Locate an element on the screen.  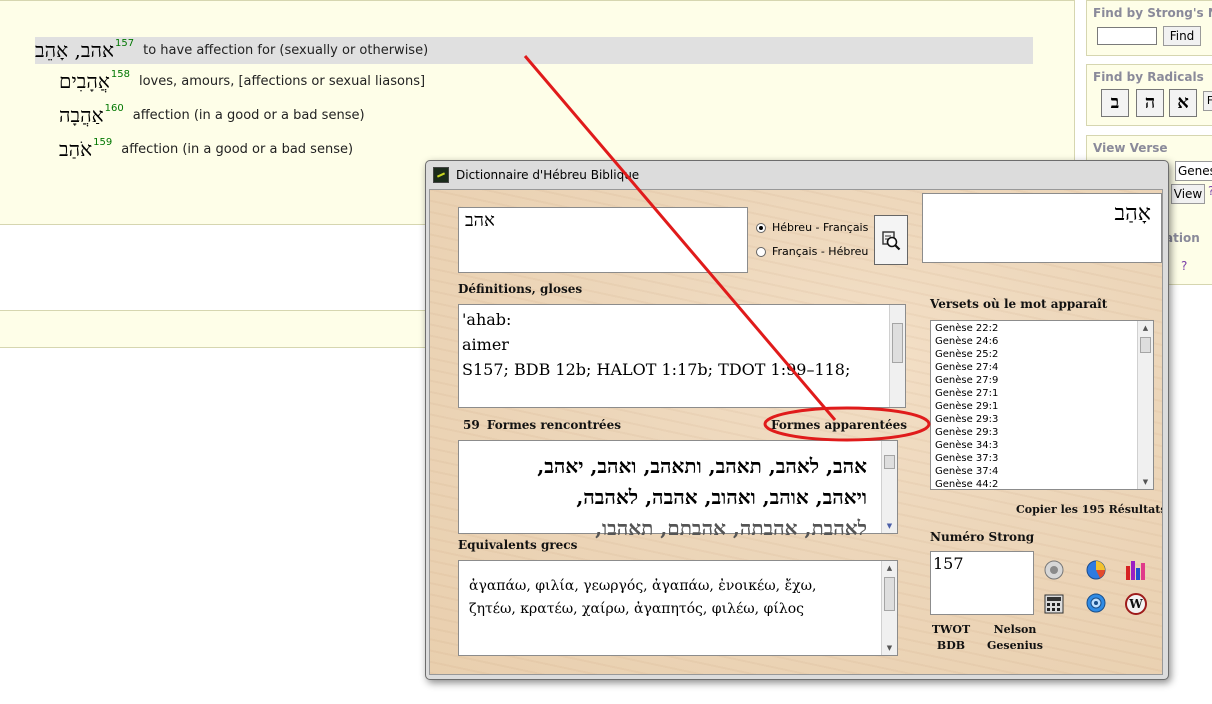
help-link-2: ? is located at coordinates (1184, 266).